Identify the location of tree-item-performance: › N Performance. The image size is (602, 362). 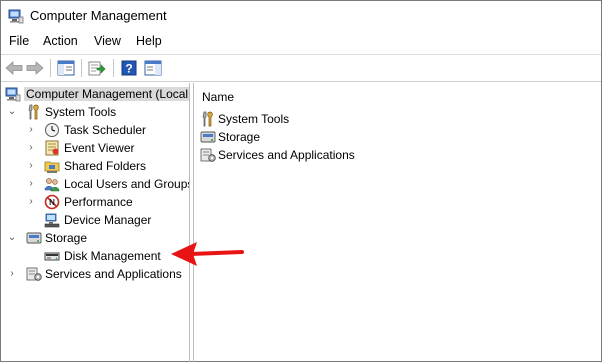
(95, 202).